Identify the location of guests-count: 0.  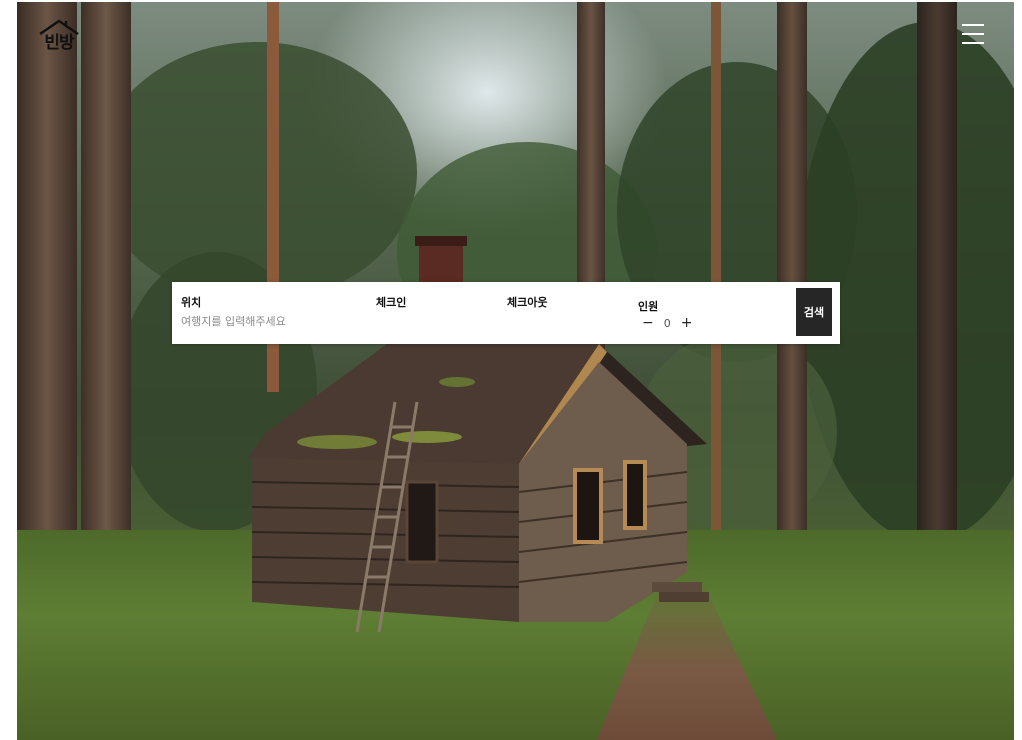
(667, 323).